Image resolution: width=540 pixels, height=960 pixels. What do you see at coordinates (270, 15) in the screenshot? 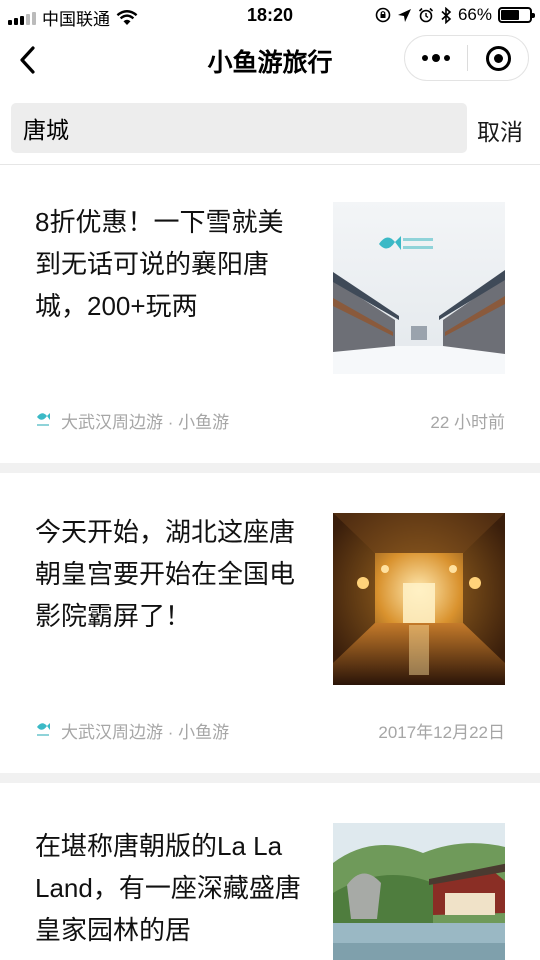
I see `status-bar: 中国联通 18:20 66%` at bounding box center [270, 15].